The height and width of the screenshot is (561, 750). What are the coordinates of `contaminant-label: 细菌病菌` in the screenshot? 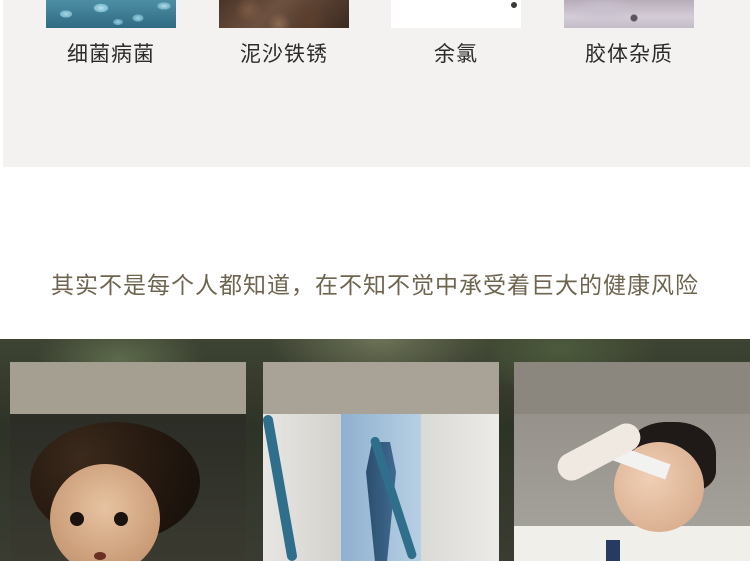 It's located at (111, 54).